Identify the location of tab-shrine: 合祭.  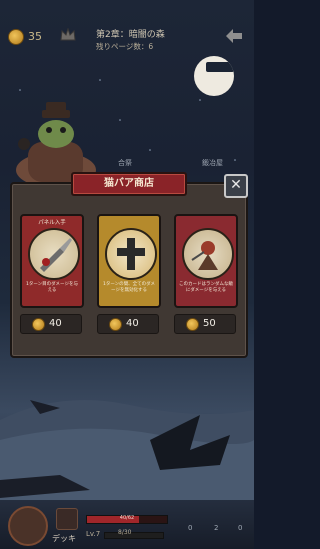
(125, 163).